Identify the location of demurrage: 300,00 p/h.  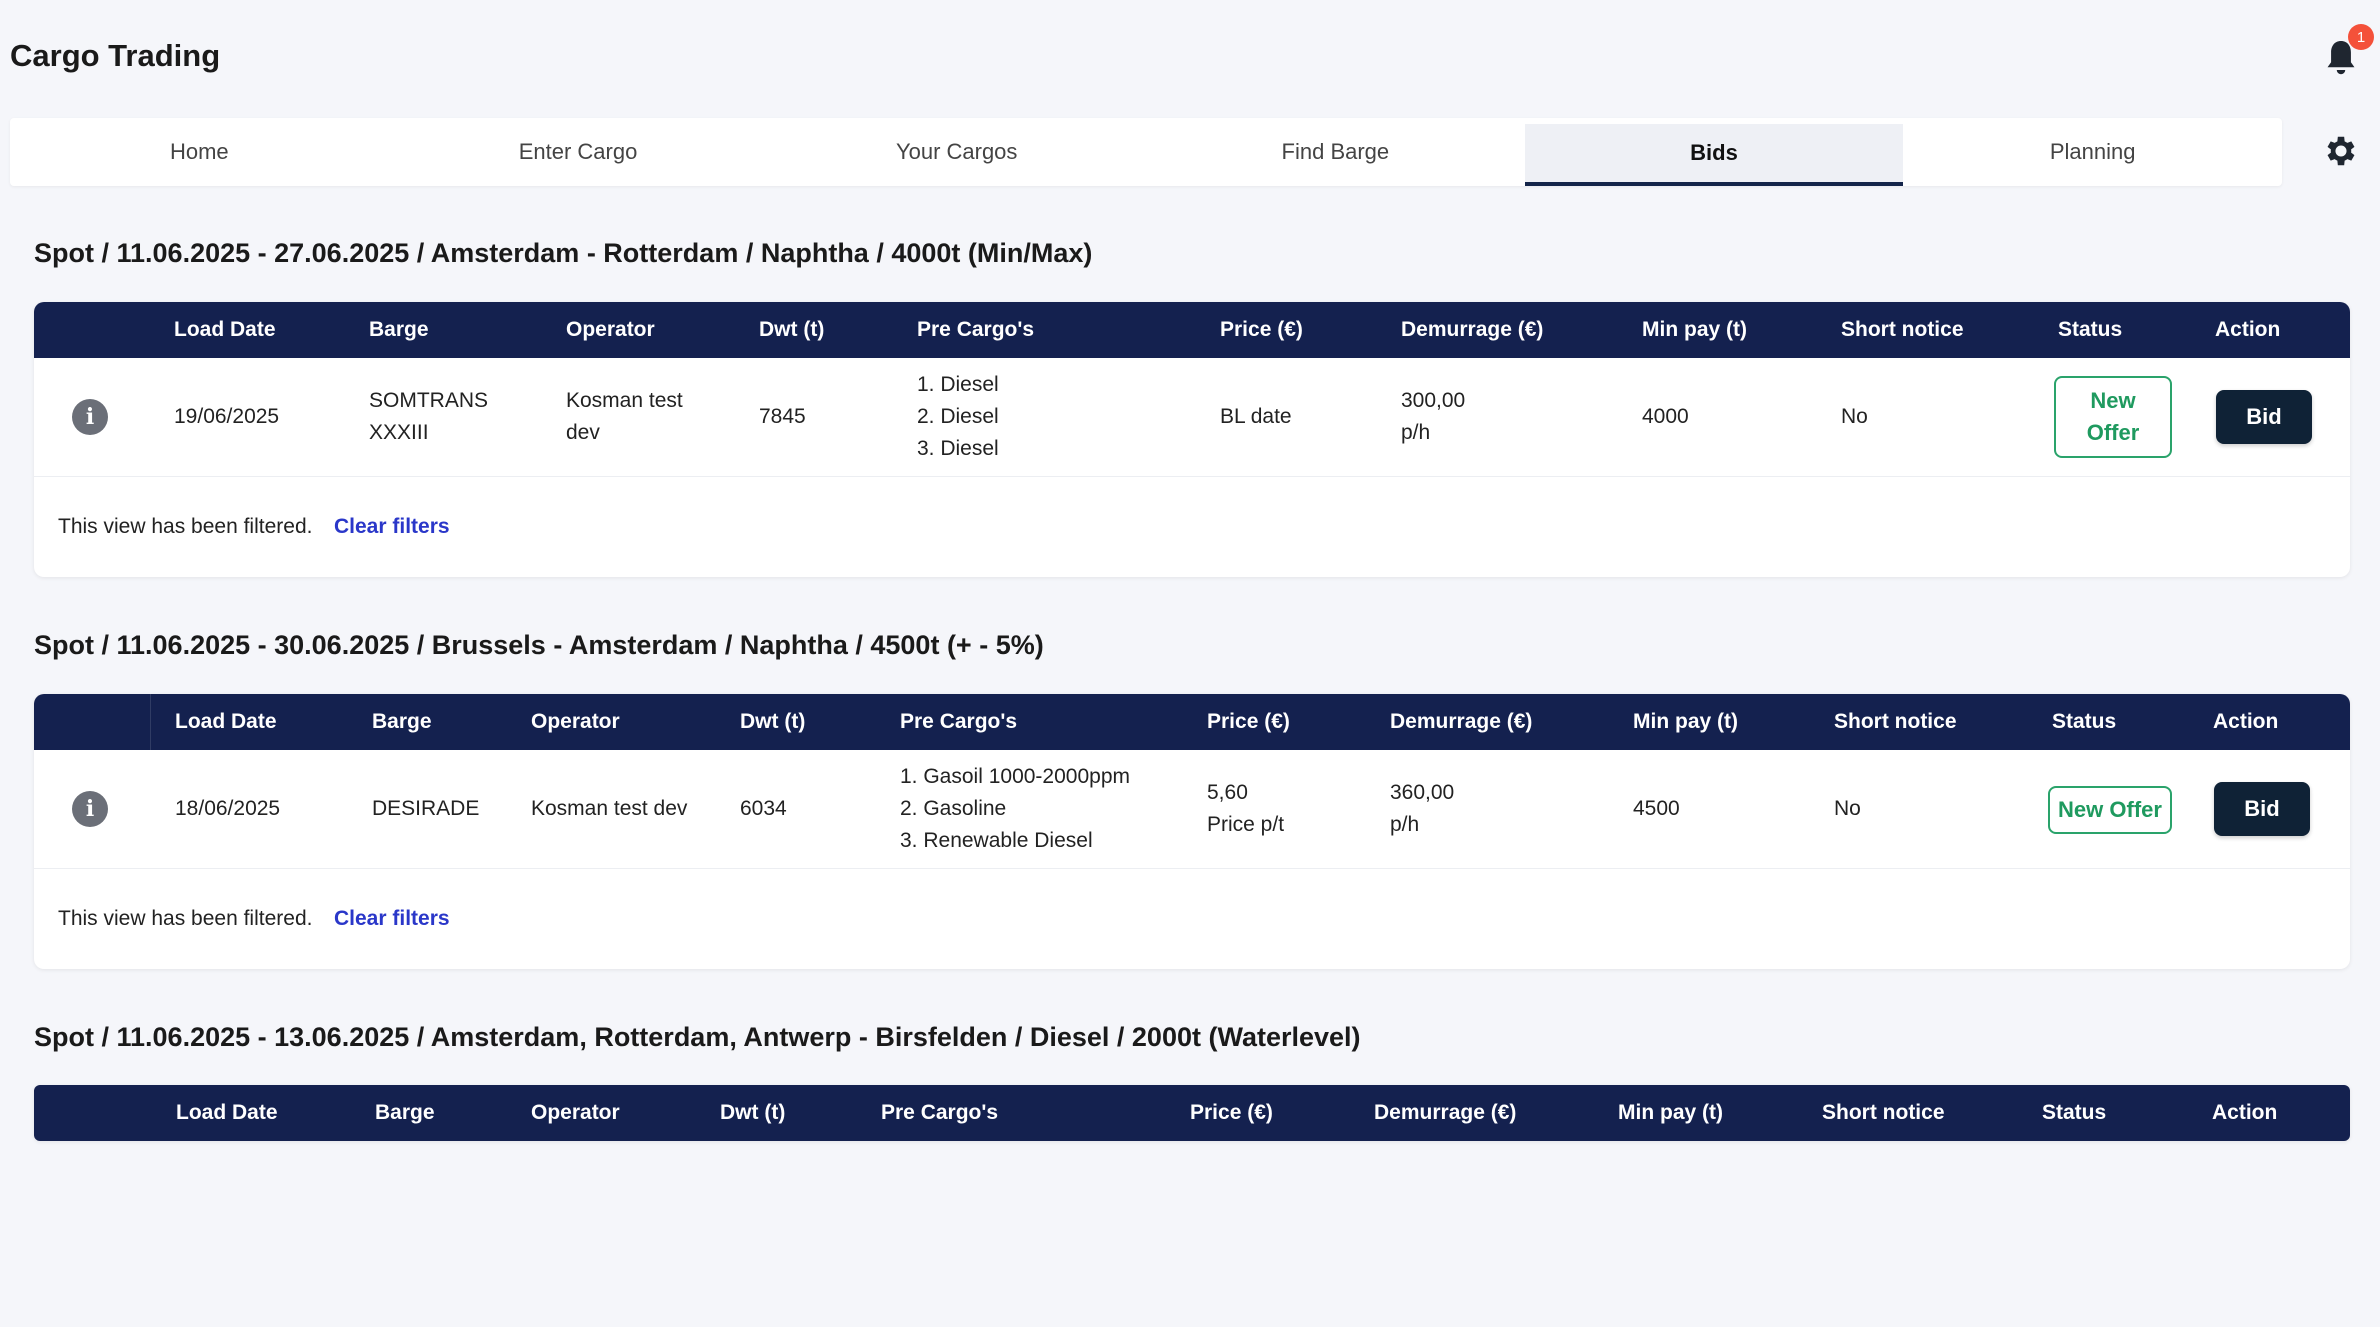
(1433, 416).